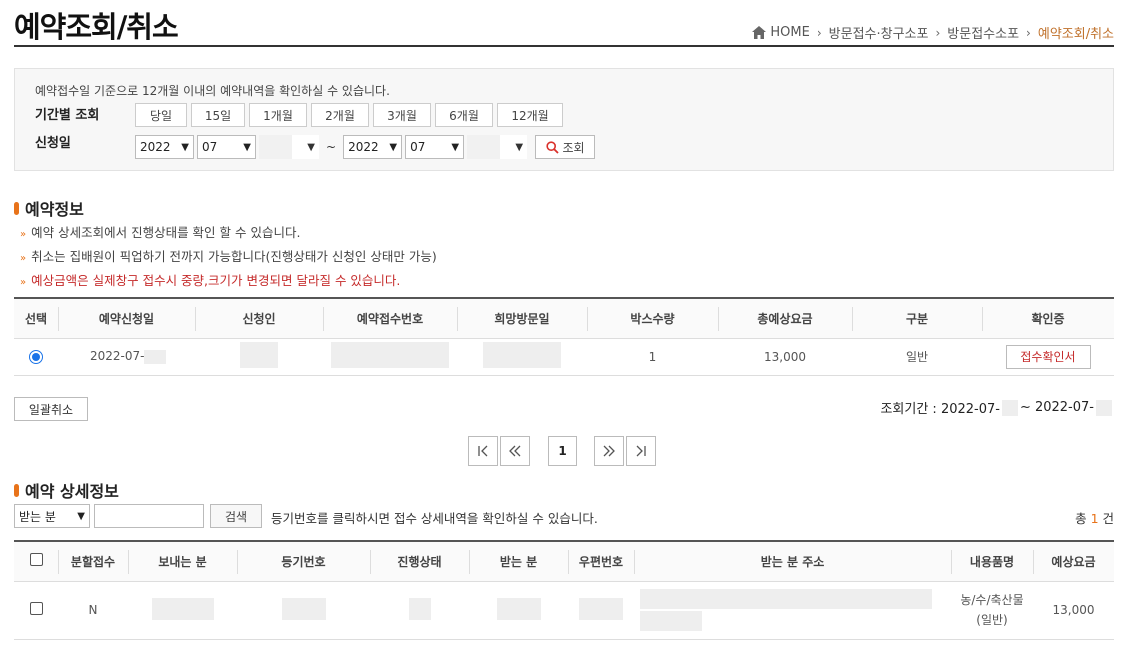 This screenshot has width=1124, height=658. I want to click on chevron-right-icon: ›, so click(938, 32).